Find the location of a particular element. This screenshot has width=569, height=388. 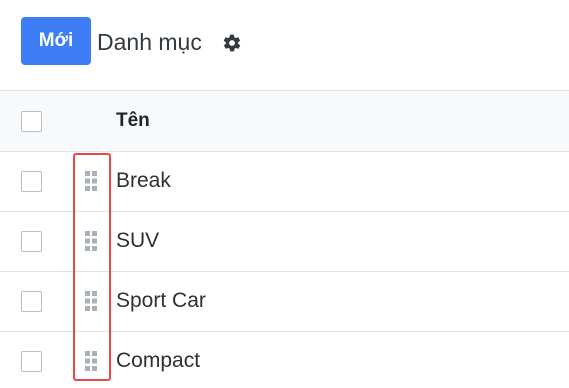

row-name: SUV is located at coordinates (138, 240).